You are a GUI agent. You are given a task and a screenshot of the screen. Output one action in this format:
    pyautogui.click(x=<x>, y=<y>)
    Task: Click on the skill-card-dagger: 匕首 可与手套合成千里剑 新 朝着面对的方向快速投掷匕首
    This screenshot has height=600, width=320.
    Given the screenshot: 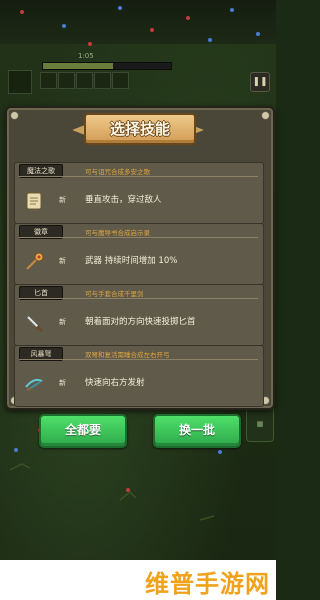 What is the action you would take?
    pyautogui.click(x=139, y=315)
    